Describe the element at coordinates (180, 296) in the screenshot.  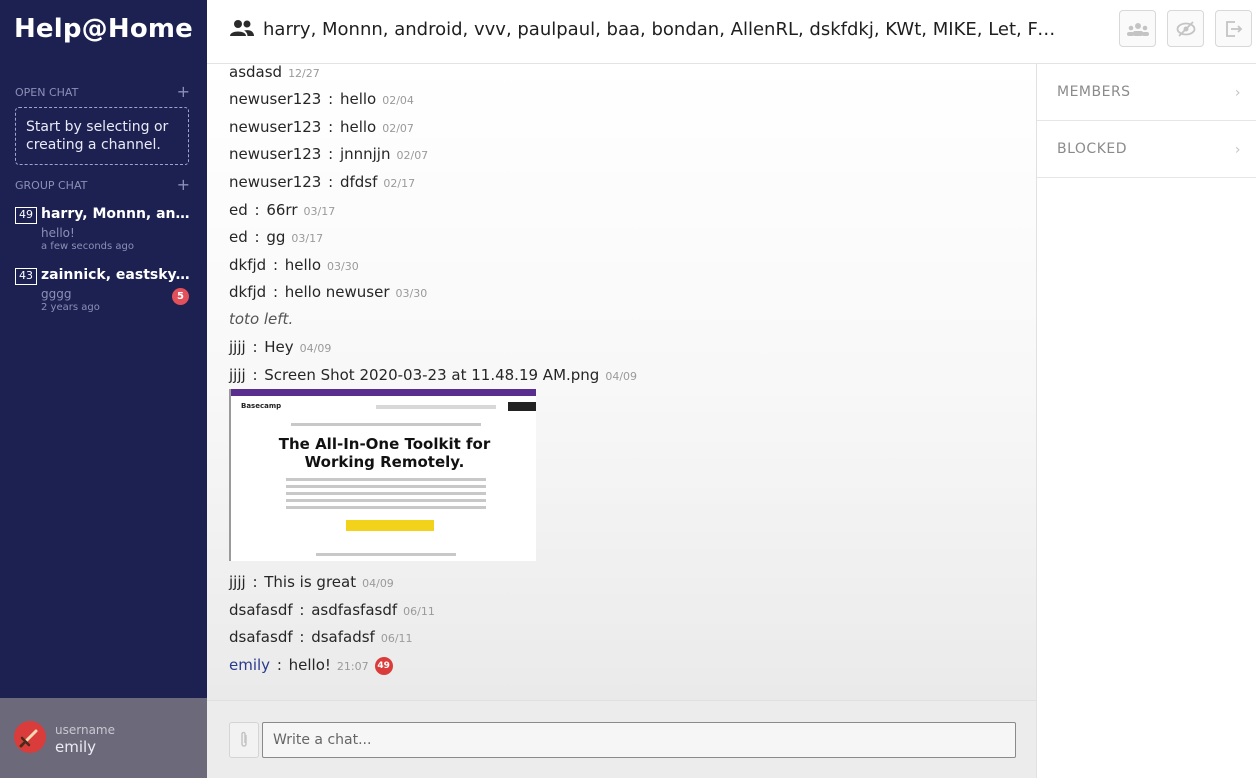
I see `unread-badge: 5` at that location.